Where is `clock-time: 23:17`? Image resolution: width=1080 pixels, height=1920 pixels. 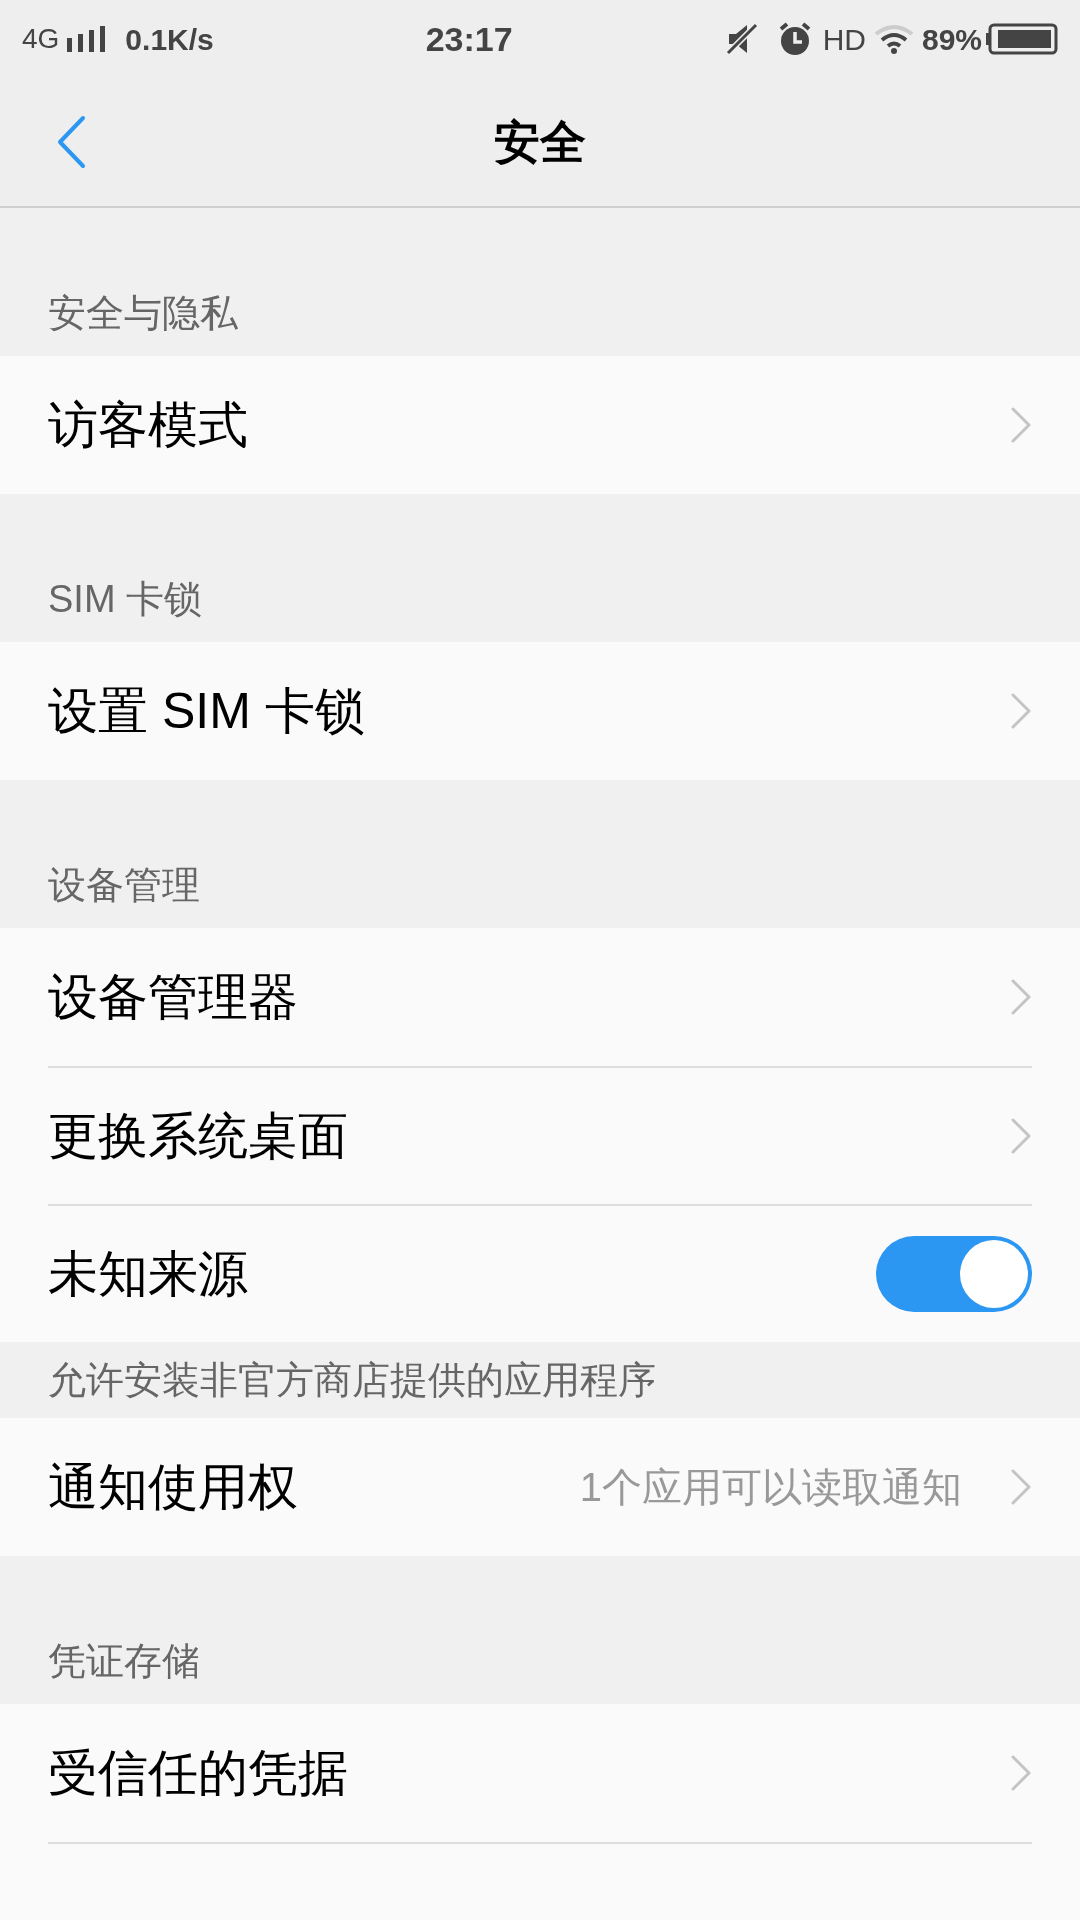
clock-time: 23:17 is located at coordinates (469, 39).